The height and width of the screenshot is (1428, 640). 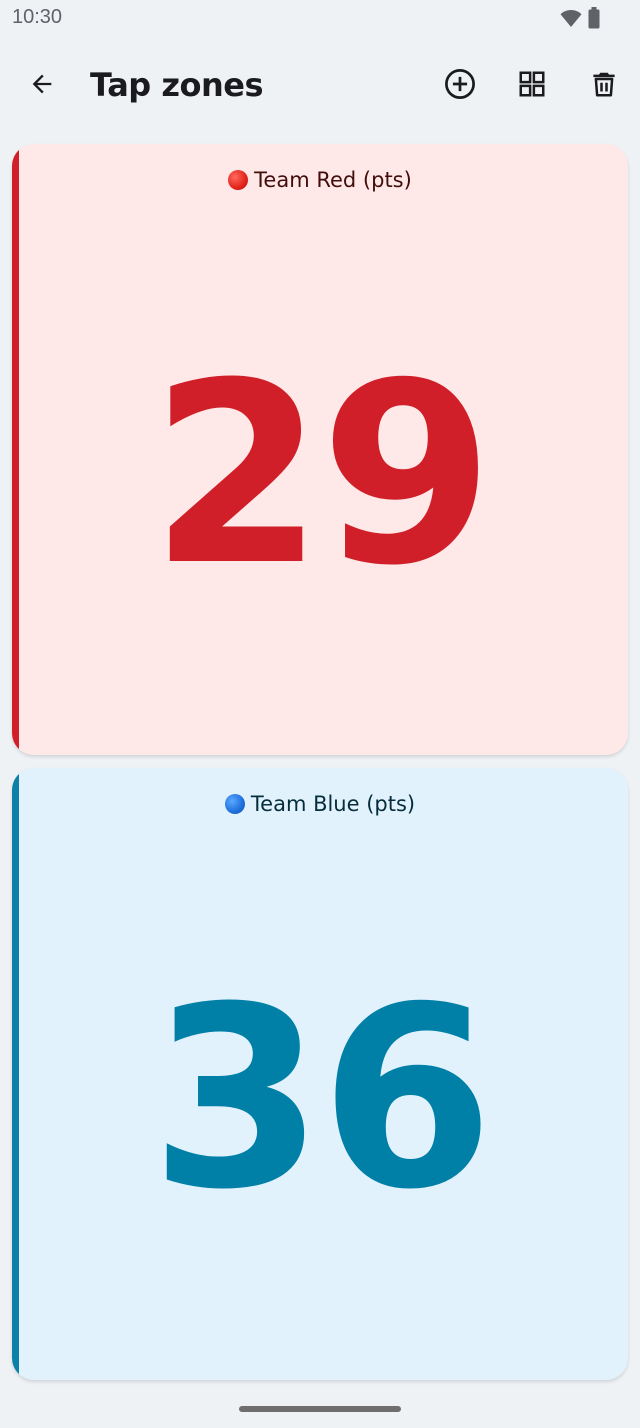 What do you see at coordinates (322, 1098) in the screenshot?
I see `zone-value-blue: 36` at bounding box center [322, 1098].